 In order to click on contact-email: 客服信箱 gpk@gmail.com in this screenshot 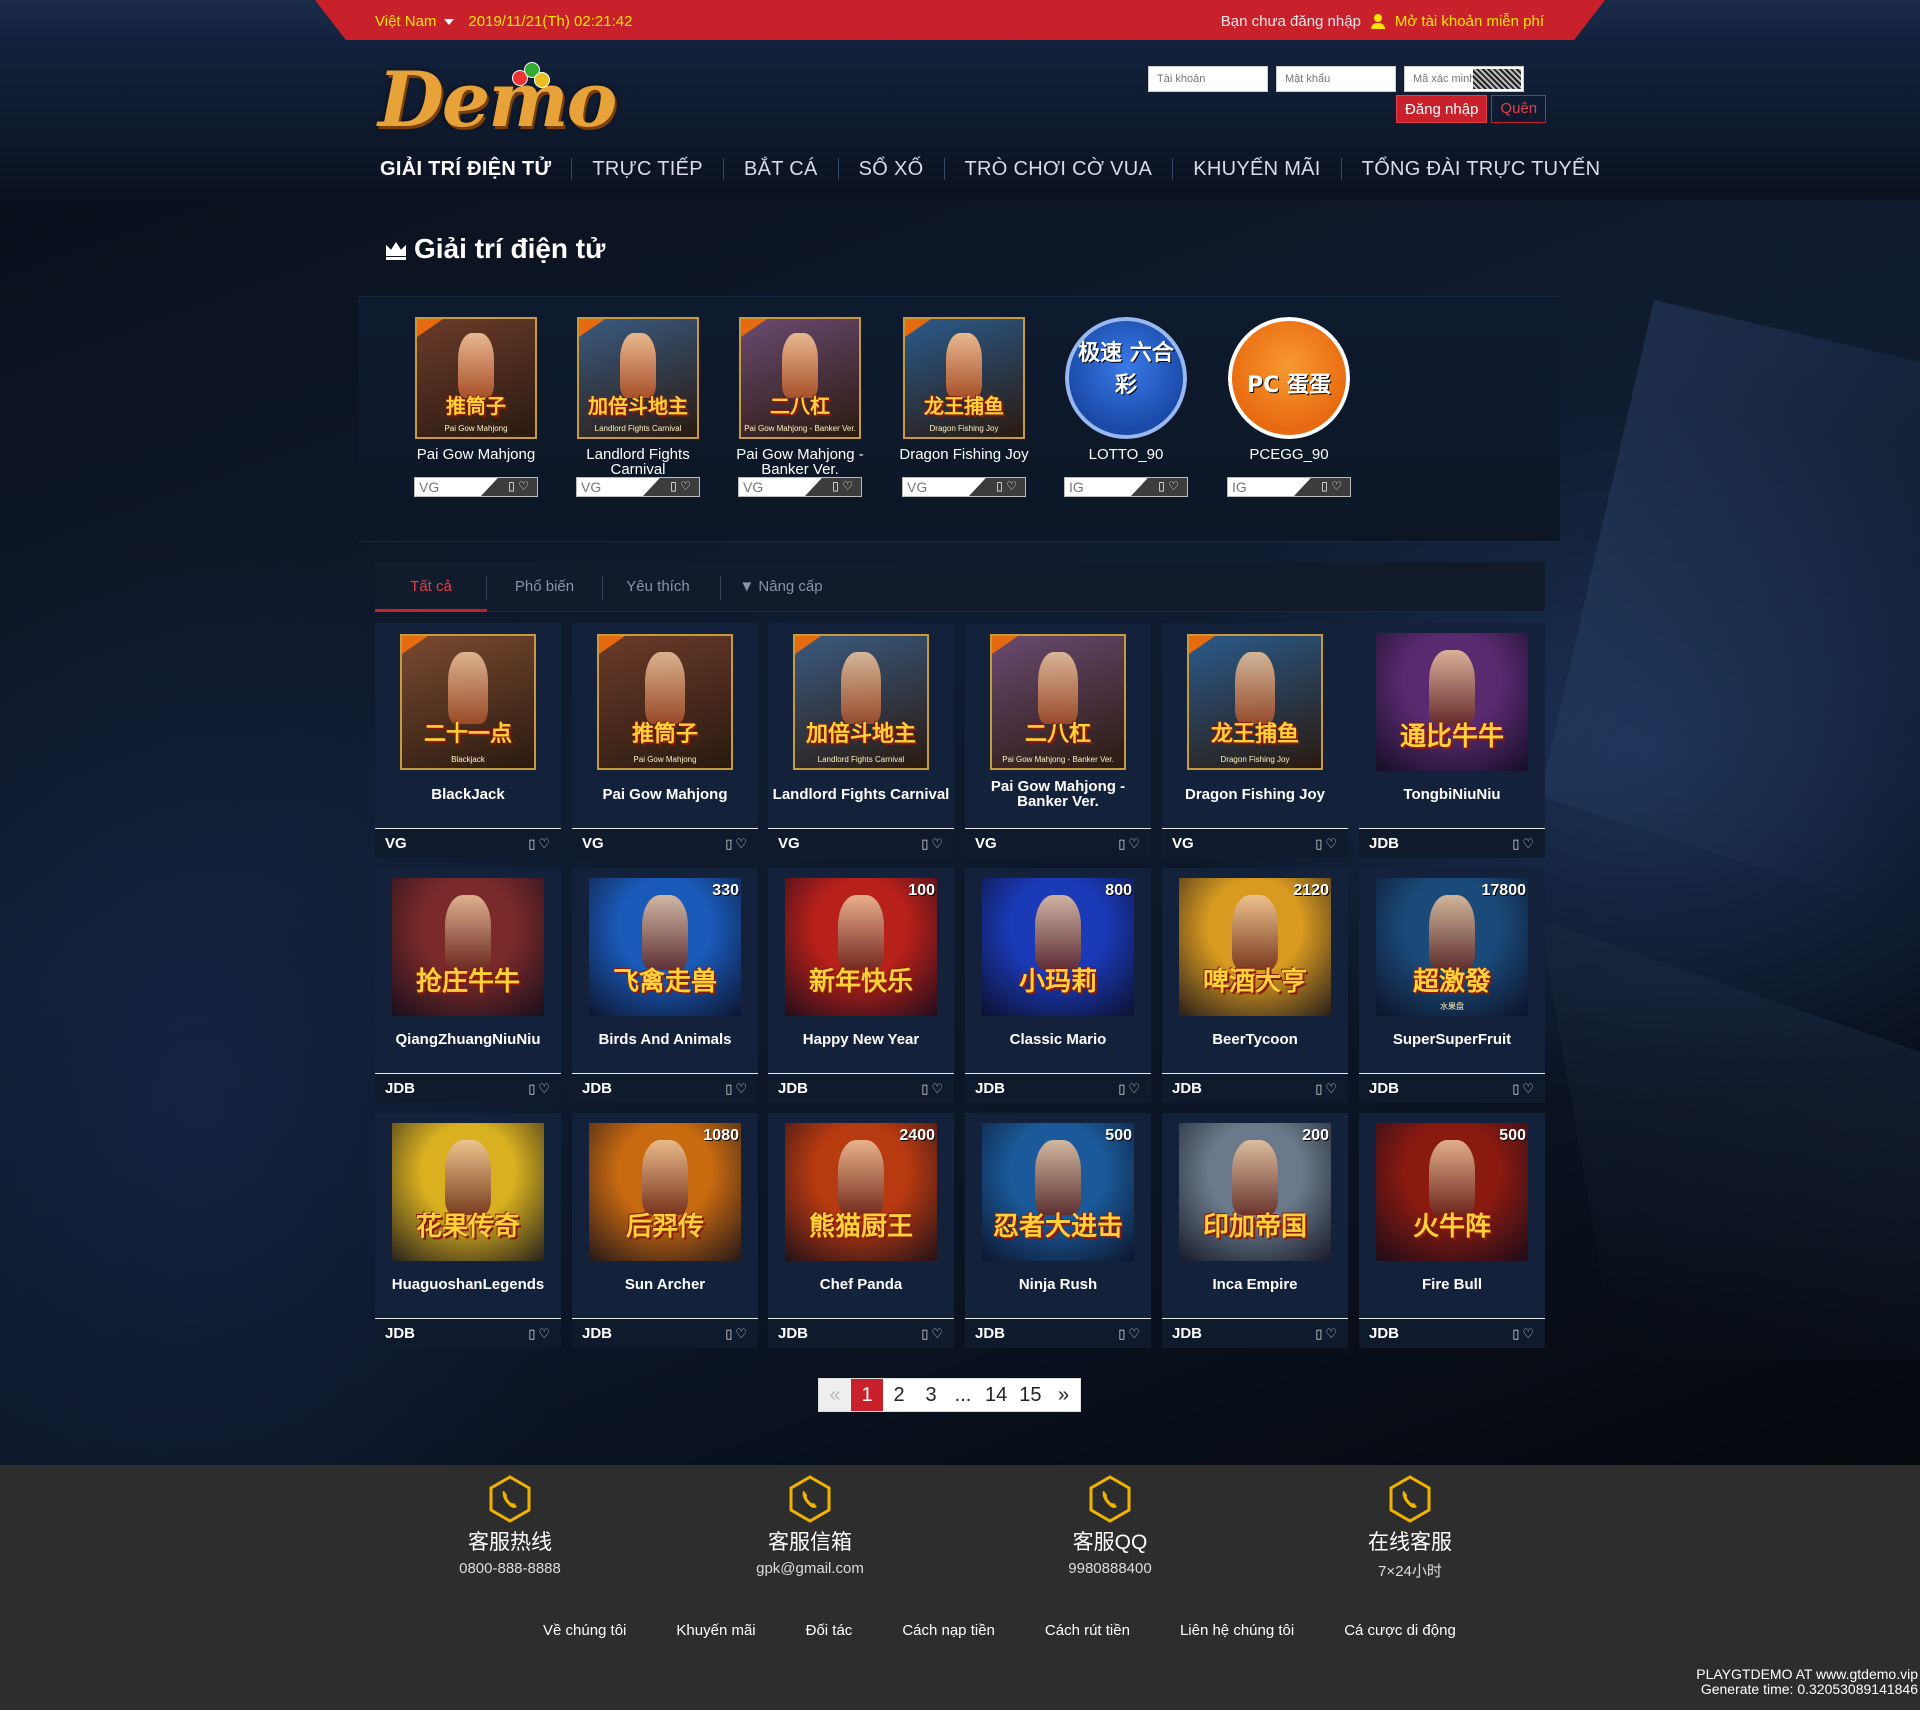, I will do `click(810, 1526)`.